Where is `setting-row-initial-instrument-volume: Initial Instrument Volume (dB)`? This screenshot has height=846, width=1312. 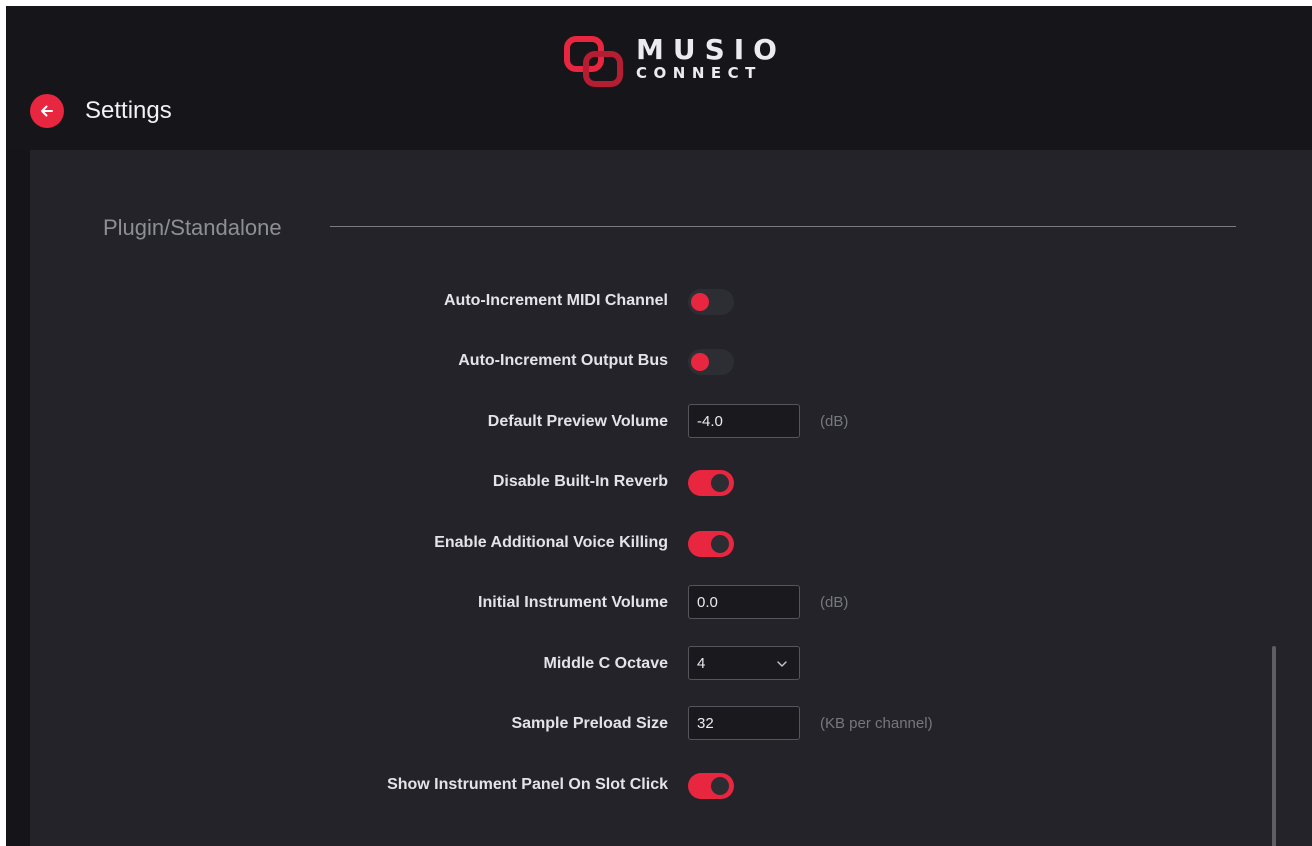
setting-row-initial-instrument-volume: Initial Instrument Volume (dB) is located at coordinates (671, 603).